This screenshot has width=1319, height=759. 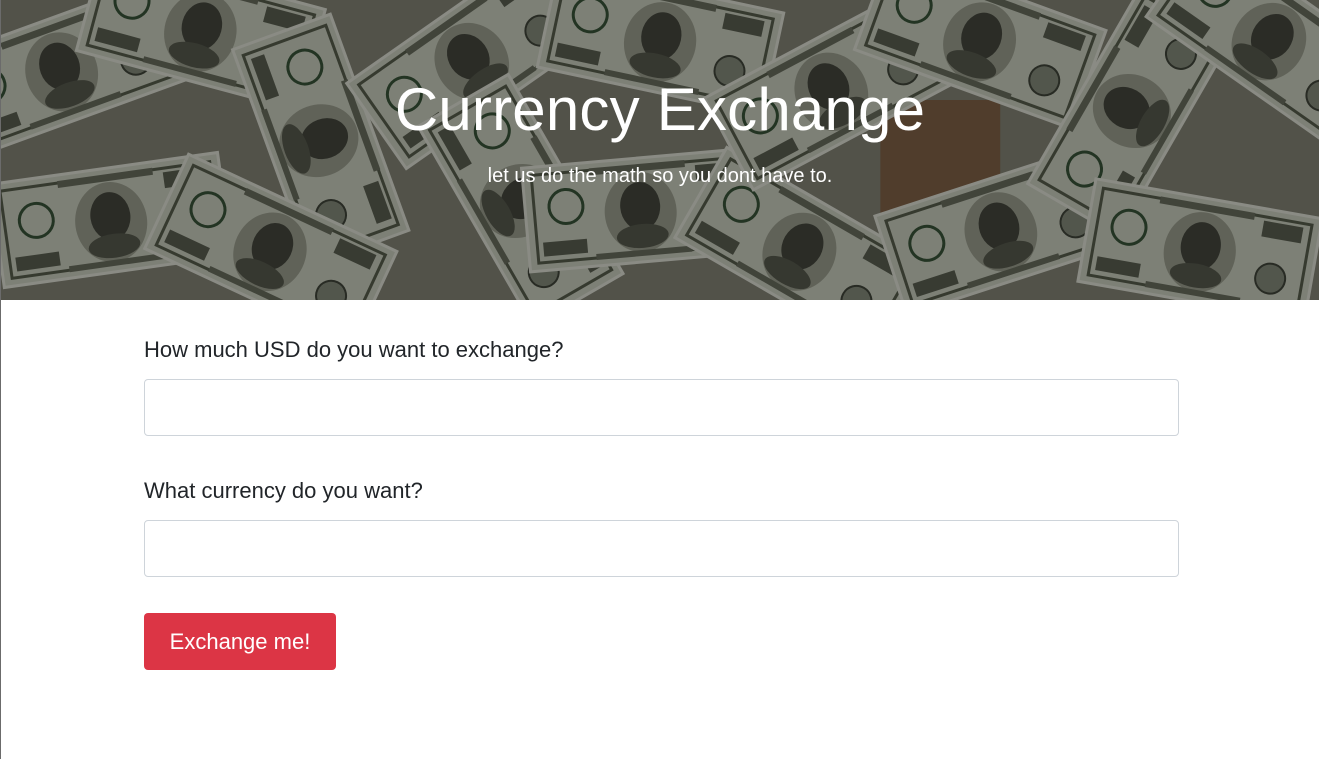 What do you see at coordinates (661, 407) in the screenshot?
I see `usd-amount-input` at bounding box center [661, 407].